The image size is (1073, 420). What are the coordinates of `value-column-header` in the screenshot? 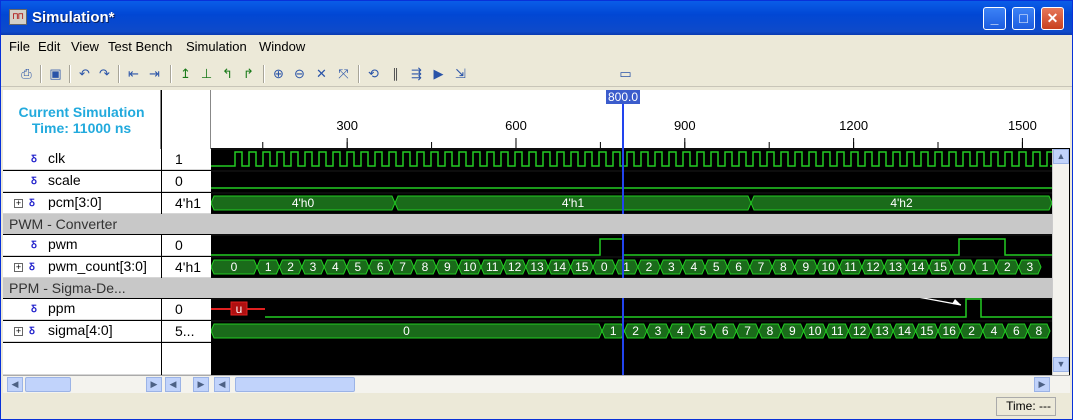 It's located at (186, 119).